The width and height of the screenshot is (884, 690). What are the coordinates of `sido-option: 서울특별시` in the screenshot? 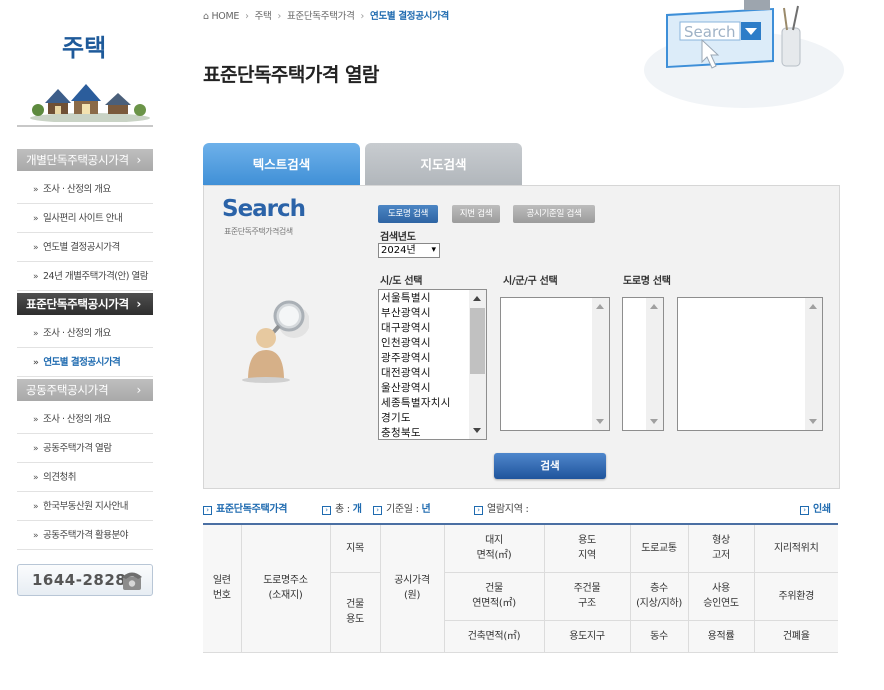 It's located at (406, 298).